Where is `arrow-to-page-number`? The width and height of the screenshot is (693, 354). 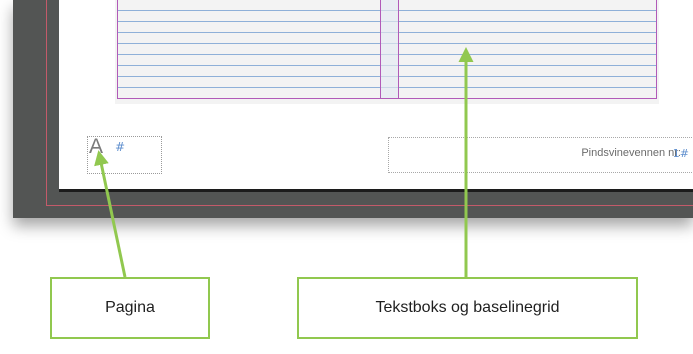
arrow-to-page-number is located at coordinates (110, 214).